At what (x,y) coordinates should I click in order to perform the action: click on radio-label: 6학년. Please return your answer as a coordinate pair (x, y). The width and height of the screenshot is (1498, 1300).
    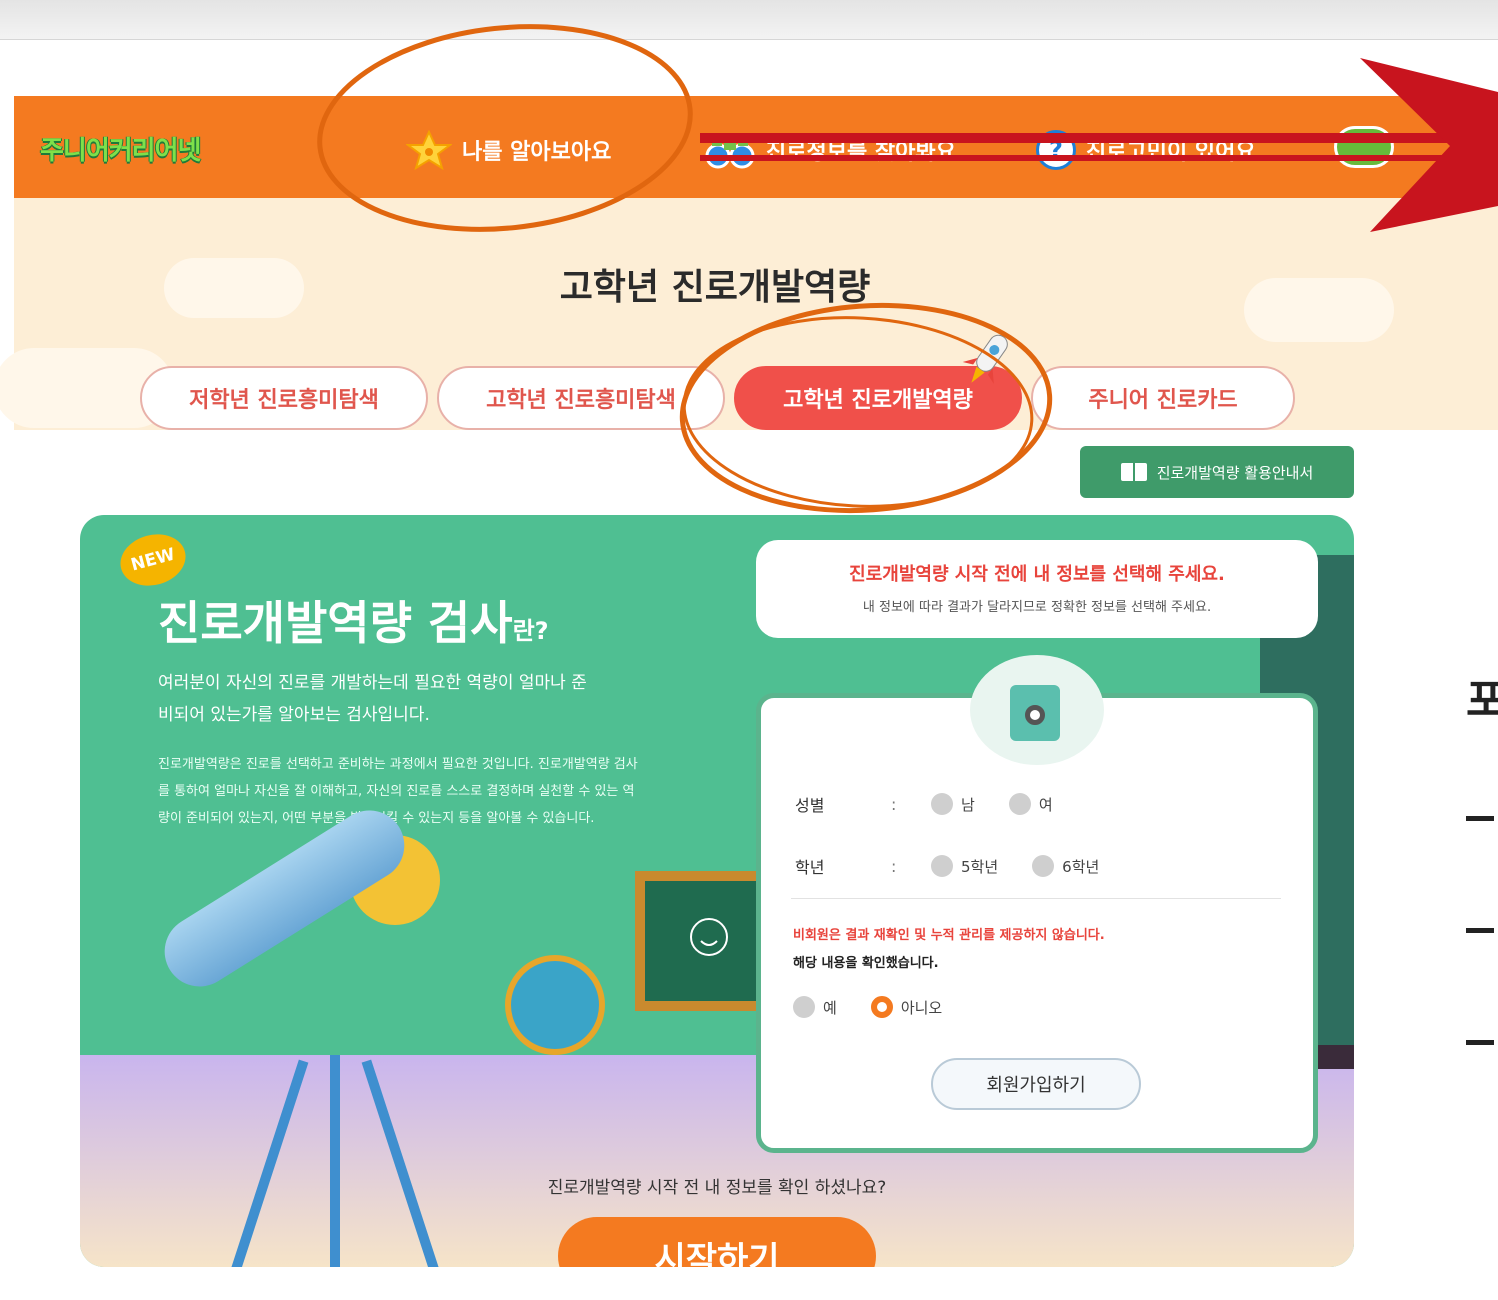
    Looking at the image, I should click on (1081, 866).